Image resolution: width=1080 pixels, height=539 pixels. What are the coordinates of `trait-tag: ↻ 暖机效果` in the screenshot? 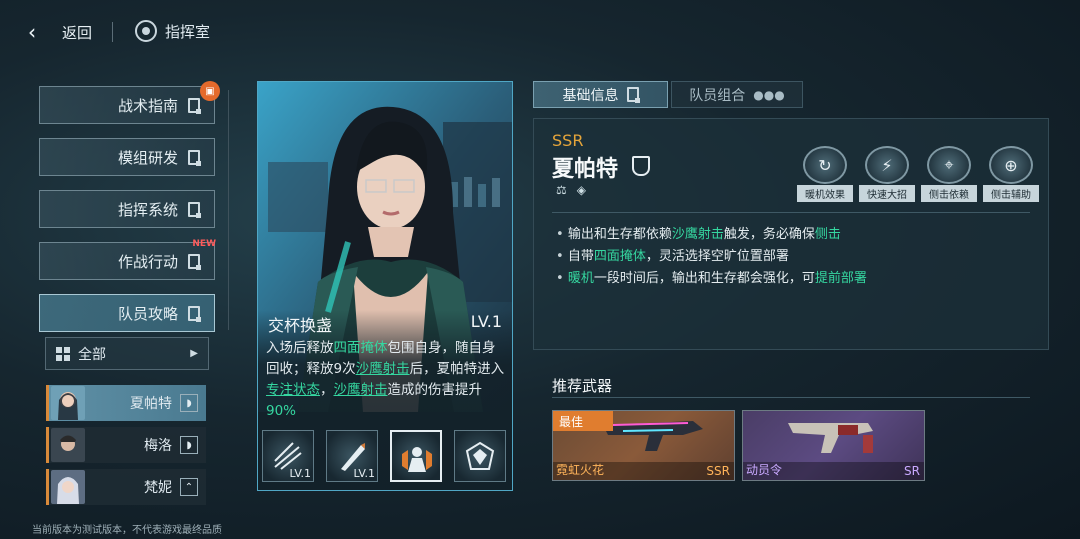 It's located at (825, 174).